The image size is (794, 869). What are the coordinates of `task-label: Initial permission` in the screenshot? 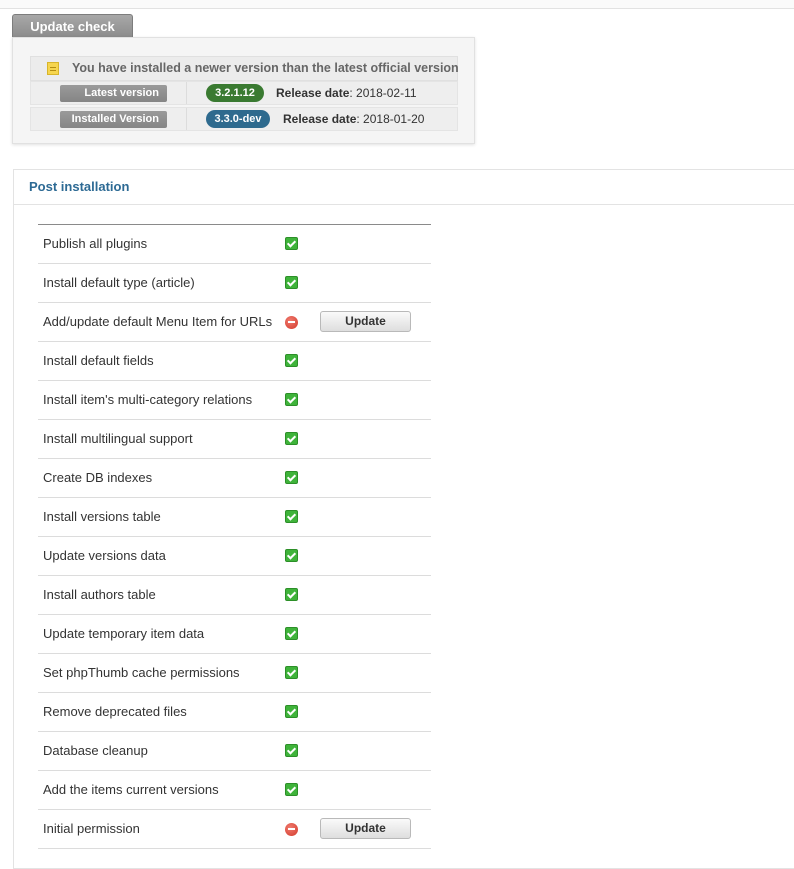 It's located at (91, 828).